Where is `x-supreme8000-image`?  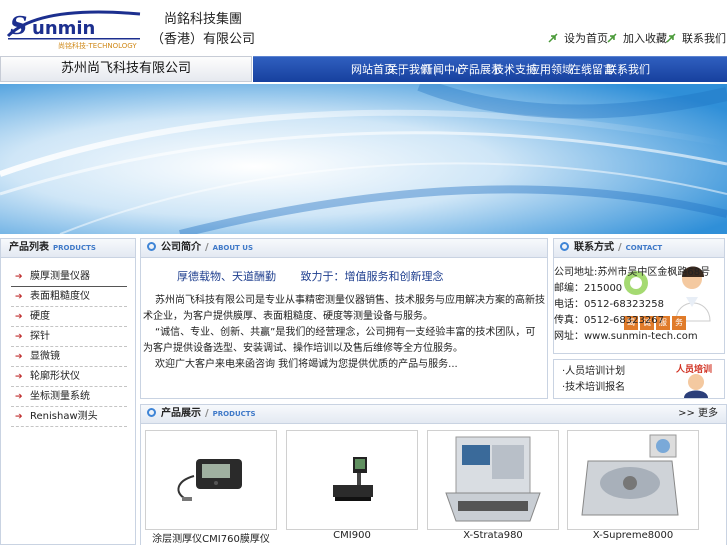
x-supreme8000-image is located at coordinates (630, 475).